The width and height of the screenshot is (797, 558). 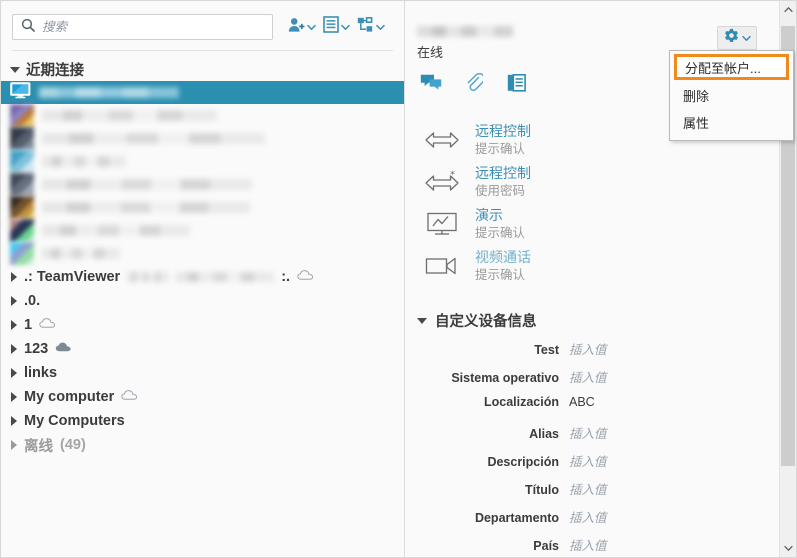 What do you see at coordinates (601, 224) in the screenshot?
I see `action-presentation: 演示 提示确认` at bounding box center [601, 224].